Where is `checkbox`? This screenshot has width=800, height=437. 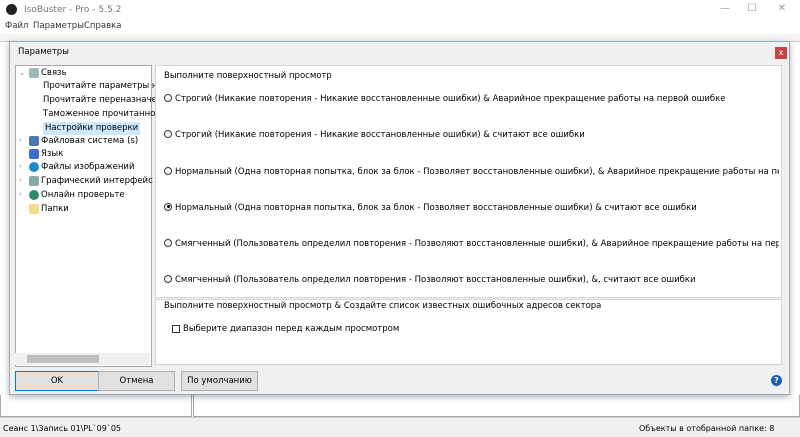 checkbox is located at coordinates (176, 328).